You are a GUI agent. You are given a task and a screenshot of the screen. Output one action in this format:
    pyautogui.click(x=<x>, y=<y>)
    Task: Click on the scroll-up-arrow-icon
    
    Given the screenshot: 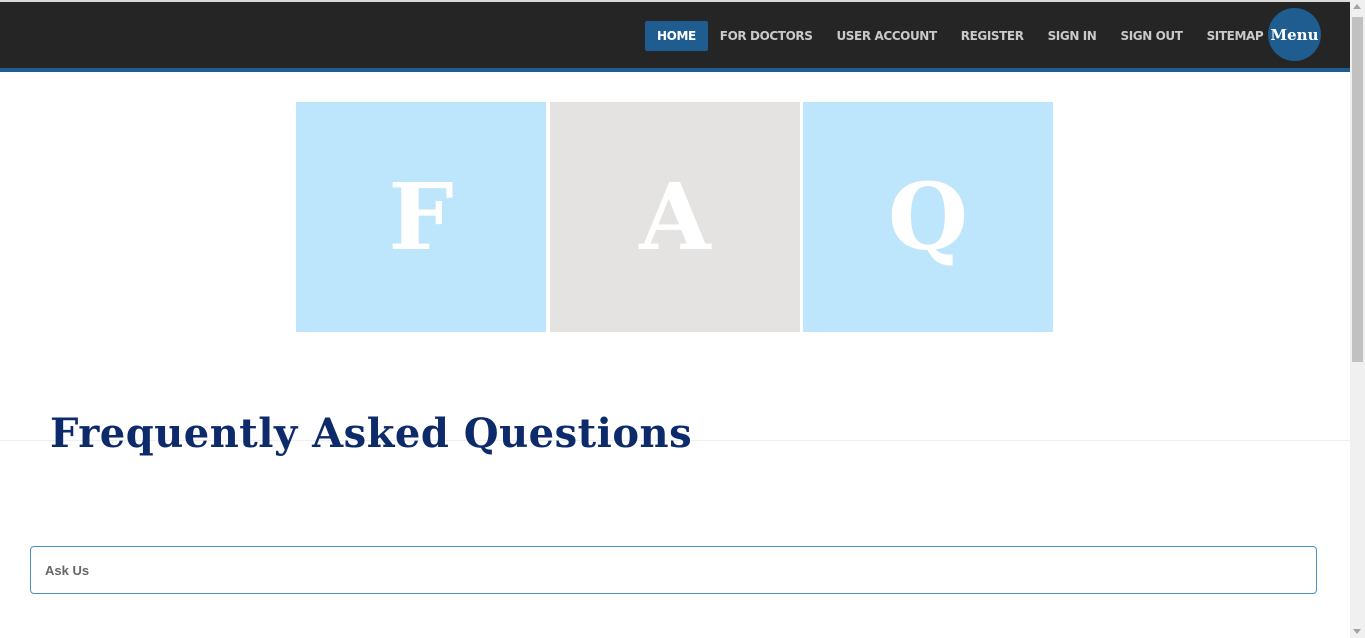 What is the action you would take?
    pyautogui.click(x=1357, y=6)
    